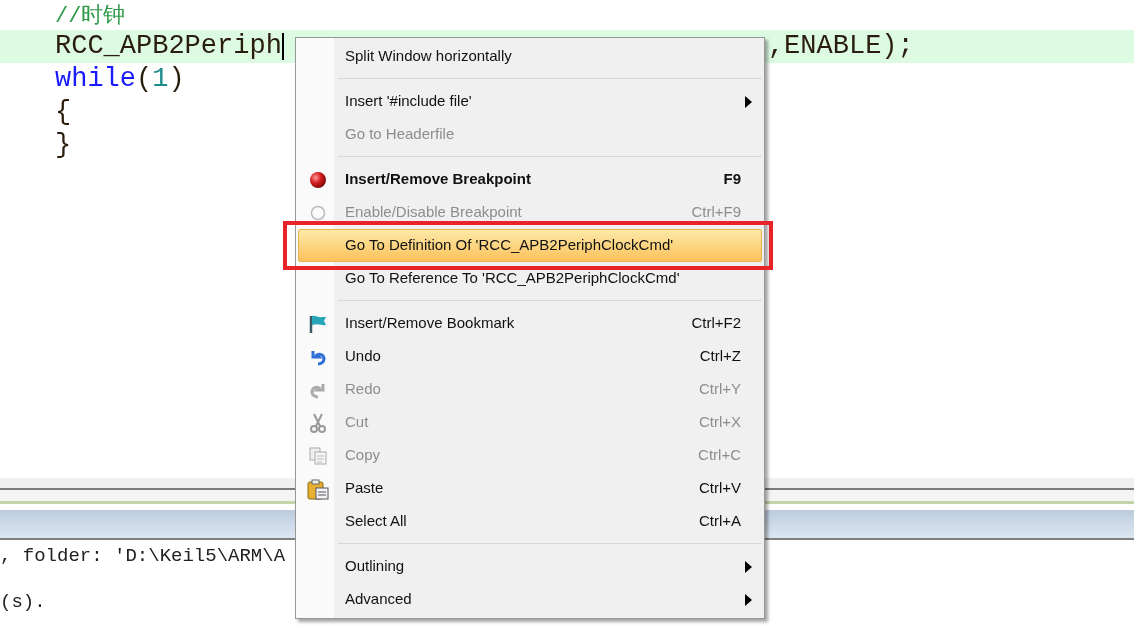 This screenshot has height=631, width=1134. What do you see at coordinates (282, 46) in the screenshot?
I see `text-cursor` at bounding box center [282, 46].